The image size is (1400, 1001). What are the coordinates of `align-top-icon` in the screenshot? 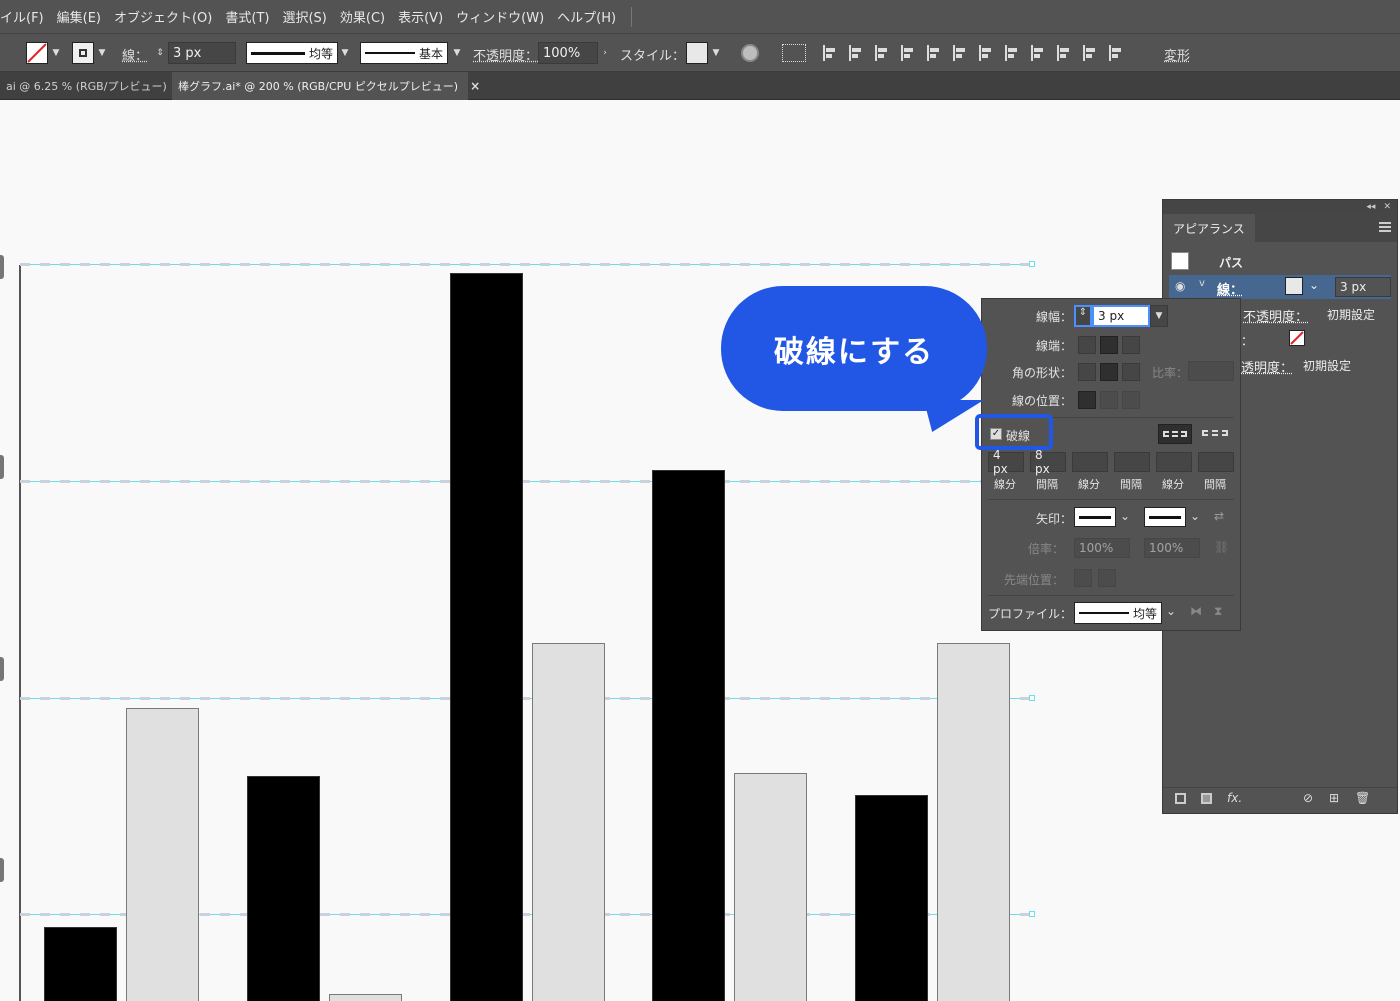 It's located at (908, 53).